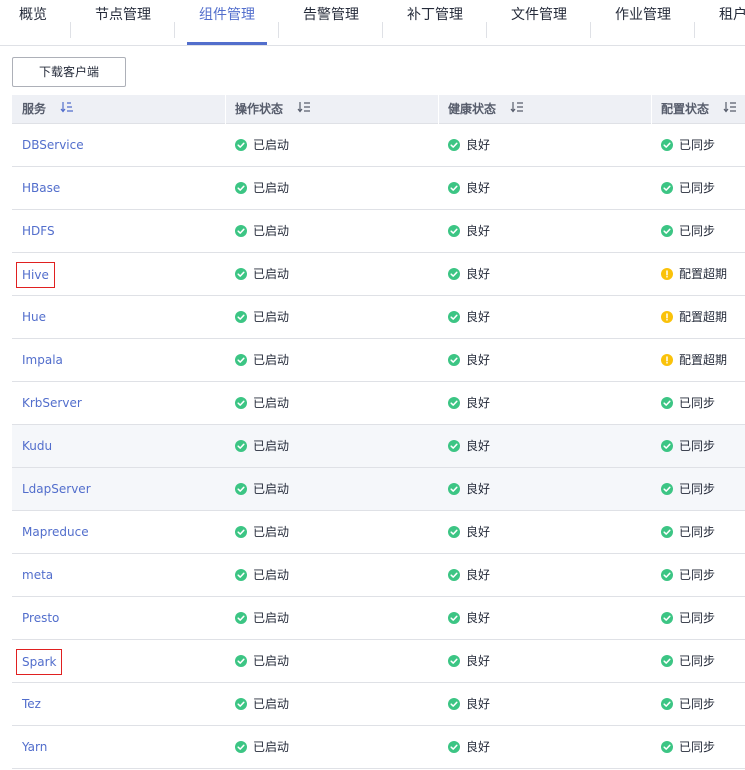 The width and height of the screenshot is (745, 770). I want to click on service-cell: Mapreduce, so click(55, 532).